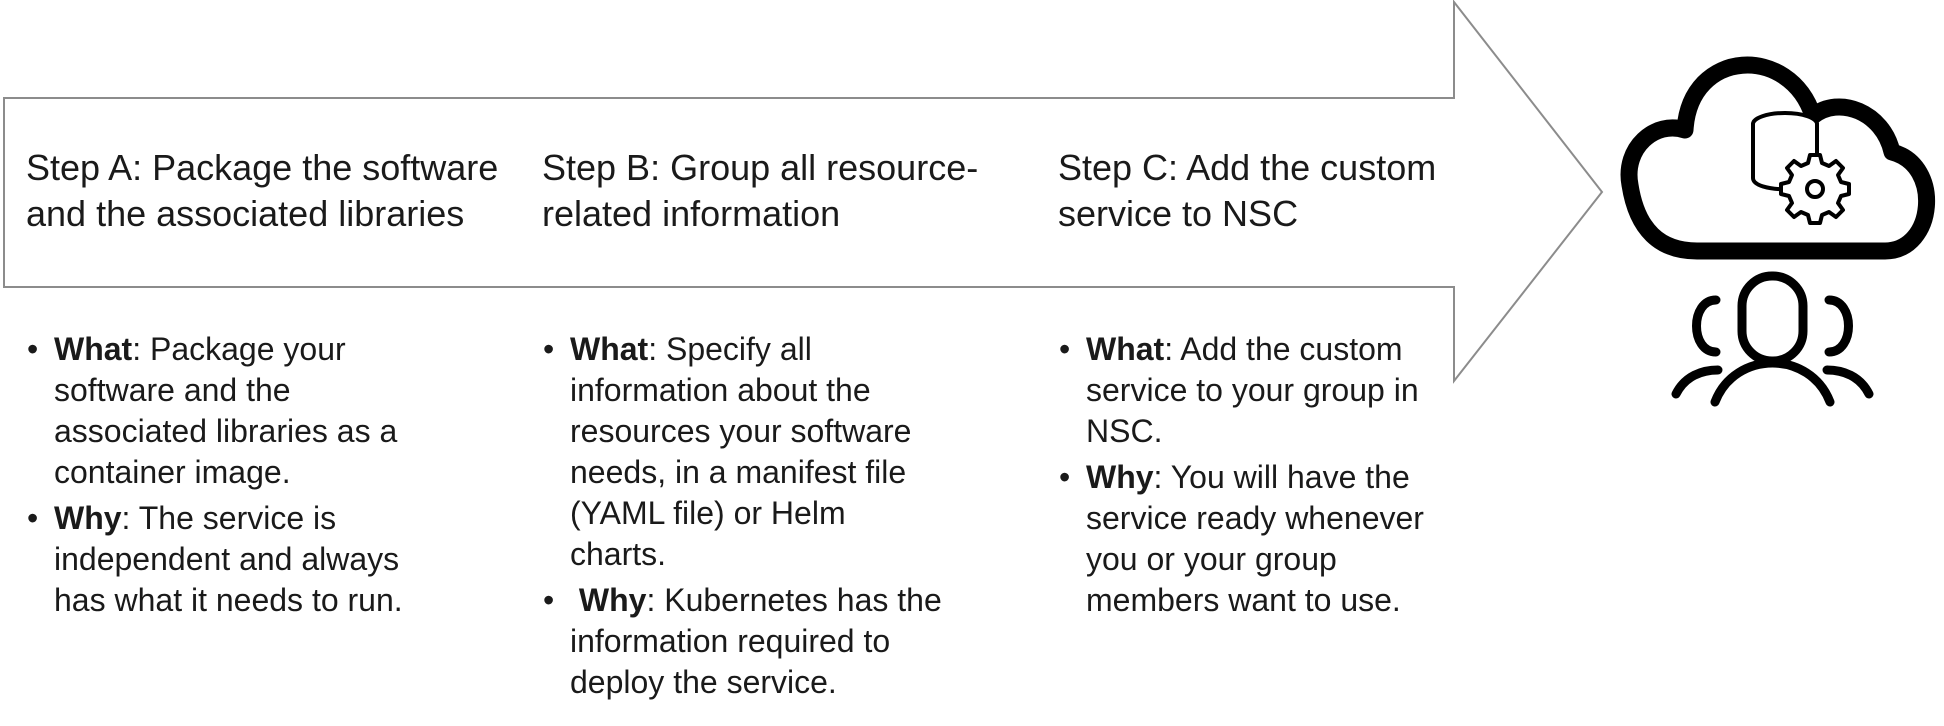  I want to click on bullet-line: associated libraries as a, so click(226, 431).